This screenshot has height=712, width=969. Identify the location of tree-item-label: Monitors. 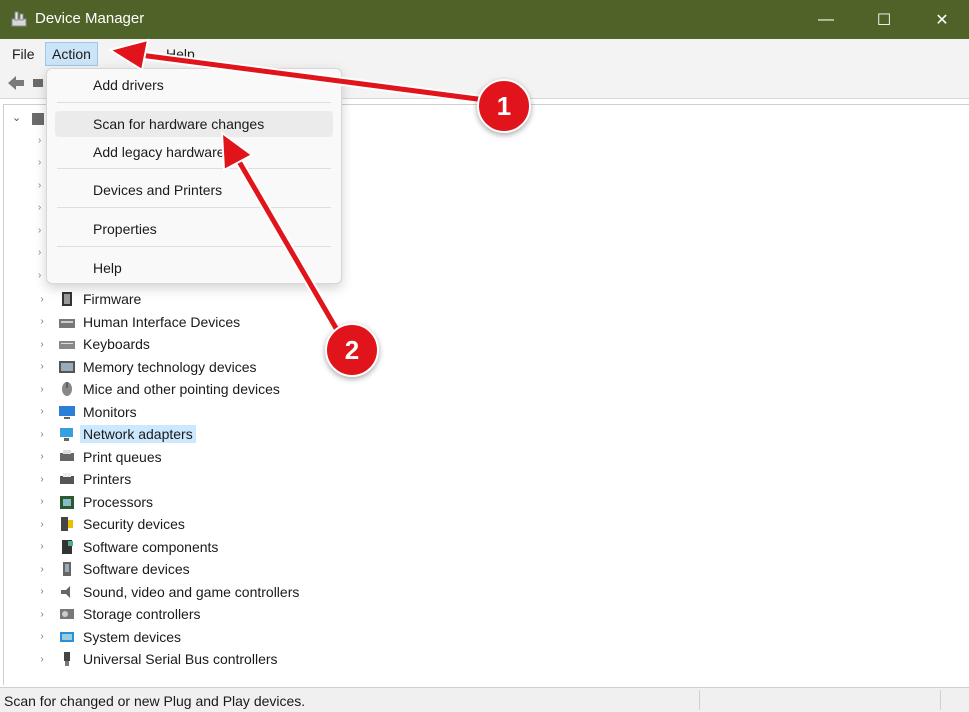
(110, 411).